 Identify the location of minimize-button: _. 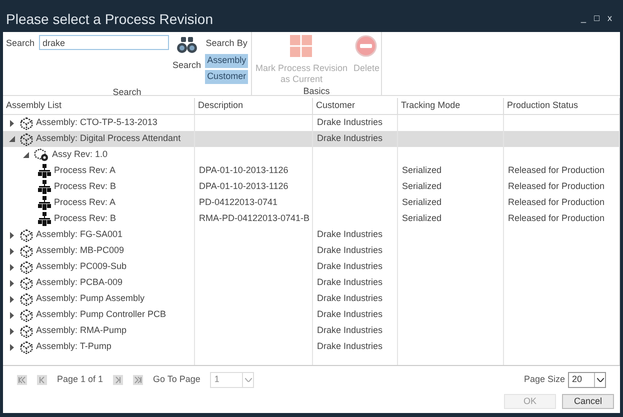
(583, 19).